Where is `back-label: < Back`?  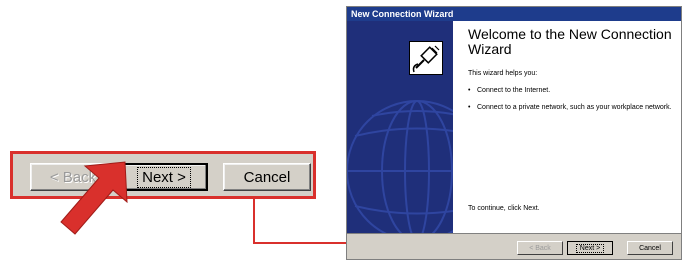
back-label: < Back is located at coordinates (540, 248).